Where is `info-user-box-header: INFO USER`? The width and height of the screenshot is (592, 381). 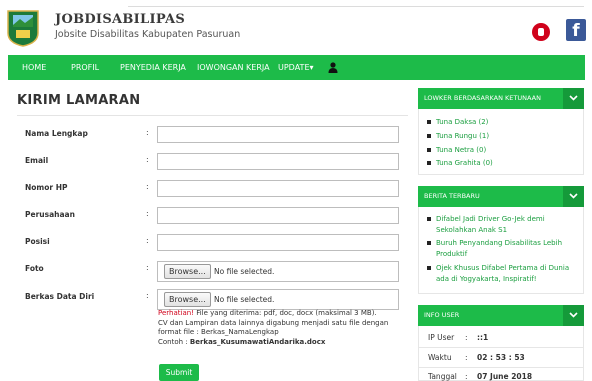
info-user-box-header: INFO USER is located at coordinates (501, 315).